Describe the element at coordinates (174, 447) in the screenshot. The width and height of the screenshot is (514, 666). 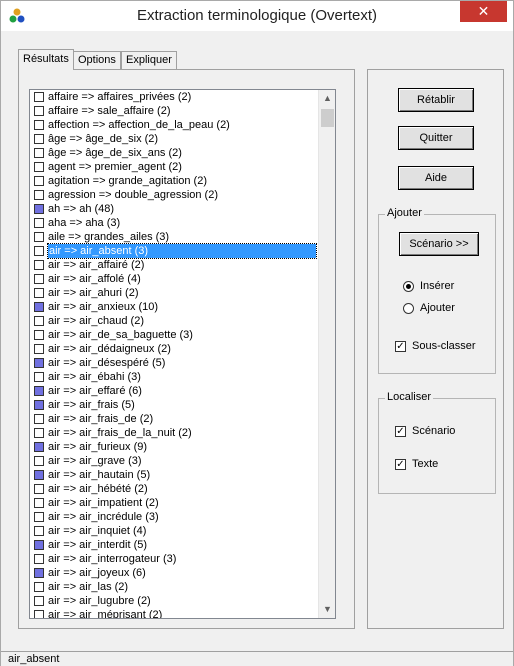
I see `list-item: air => air_furieux (9)` at that location.